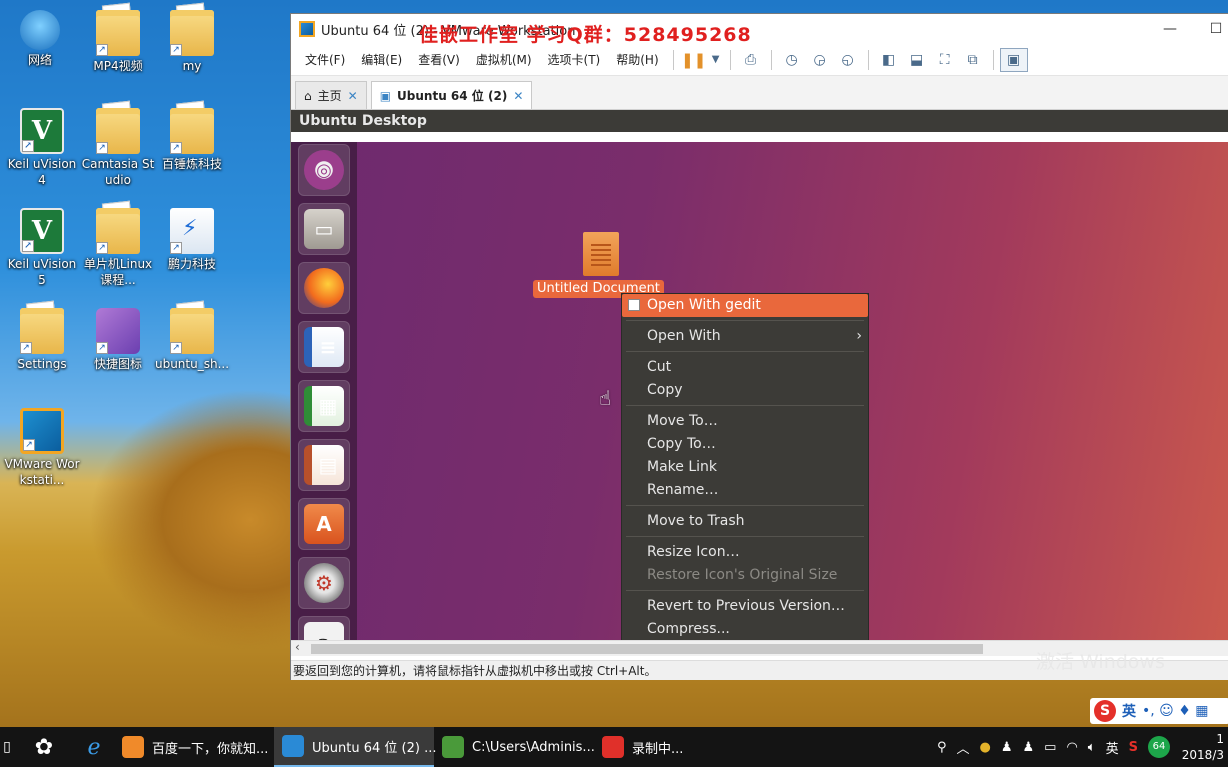 The height and width of the screenshot is (767, 1228). What do you see at coordinates (942, 747) in the screenshot?
I see `people-icon: ⚲` at bounding box center [942, 747].